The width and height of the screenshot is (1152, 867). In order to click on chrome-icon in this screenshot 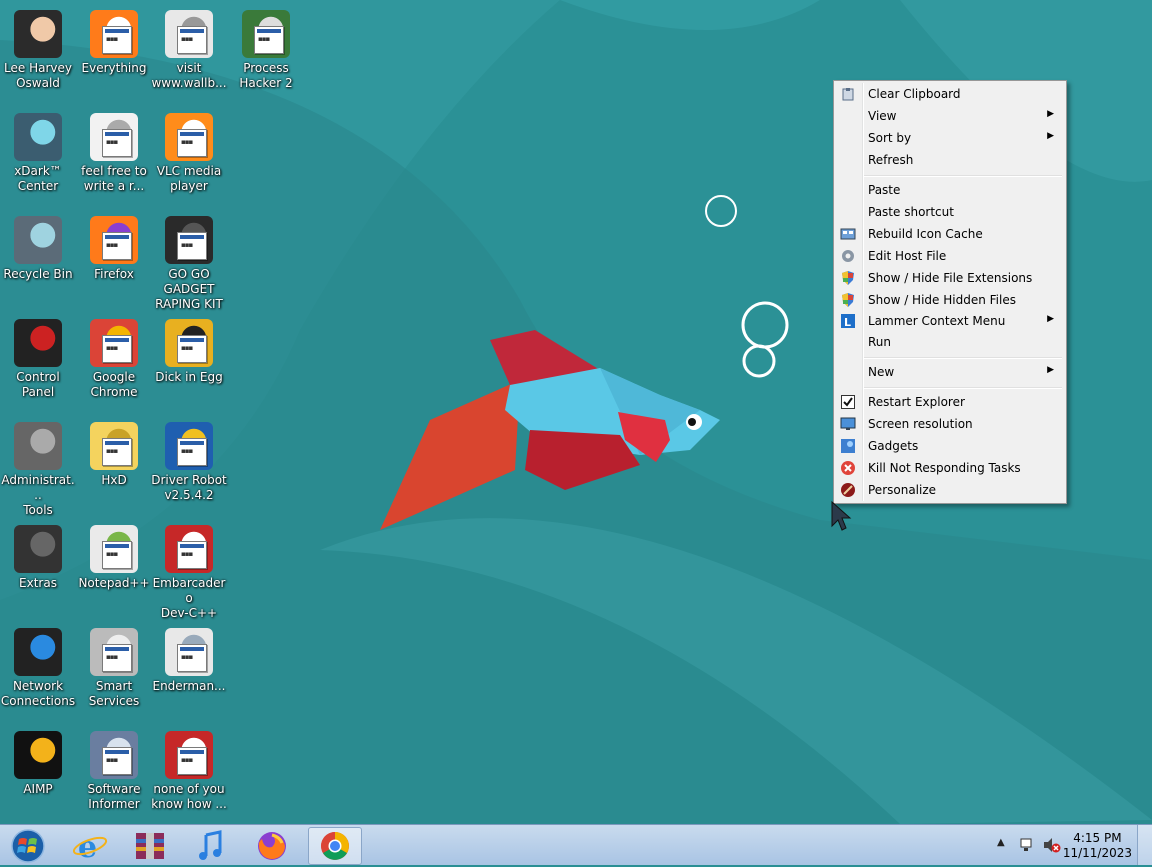, I will do `click(335, 846)`.